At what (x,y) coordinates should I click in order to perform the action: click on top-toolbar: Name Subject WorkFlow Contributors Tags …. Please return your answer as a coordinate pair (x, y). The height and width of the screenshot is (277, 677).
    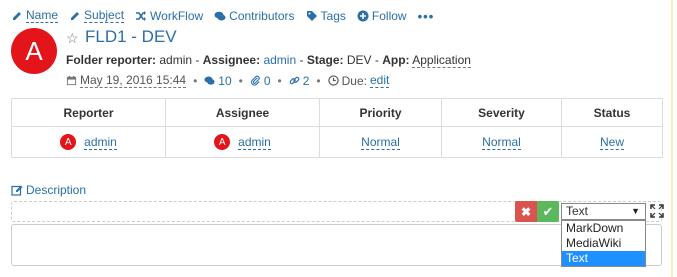
    Looking at the image, I should click on (222, 16).